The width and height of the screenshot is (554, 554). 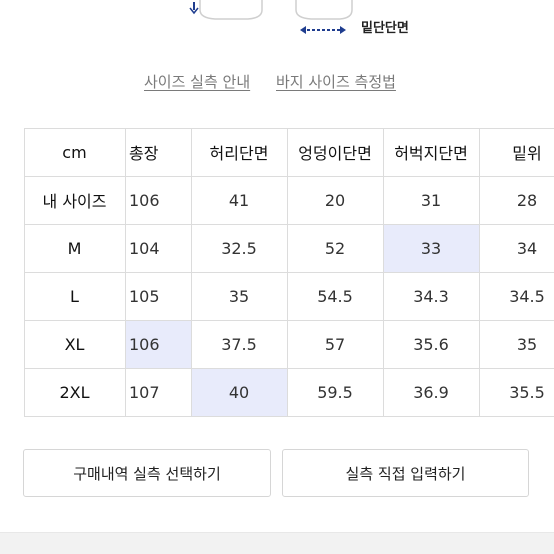 What do you see at coordinates (197, 81) in the screenshot?
I see `size-guide-link: 사이즈 실측 안내` at bounding box center [197, 81].